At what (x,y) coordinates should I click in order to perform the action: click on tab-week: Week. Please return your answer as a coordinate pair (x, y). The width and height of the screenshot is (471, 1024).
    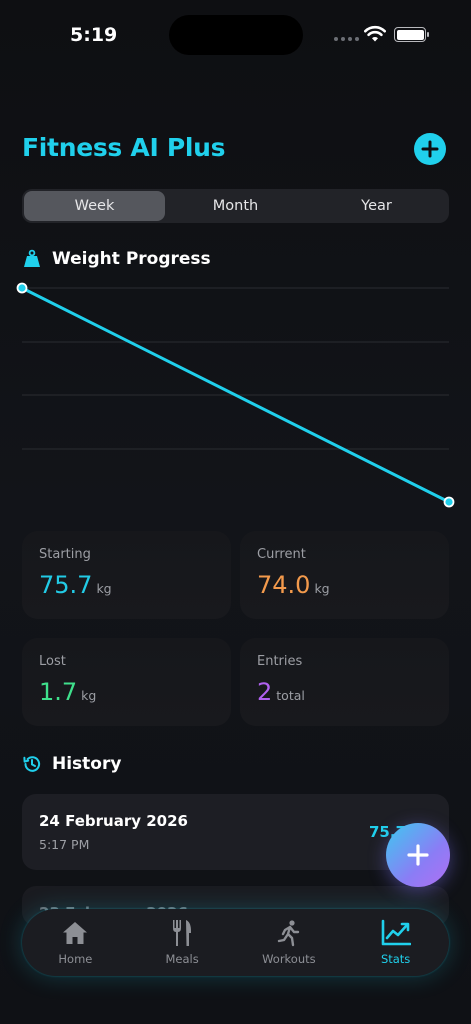
    Looking at the image, I should click on (94, 206).